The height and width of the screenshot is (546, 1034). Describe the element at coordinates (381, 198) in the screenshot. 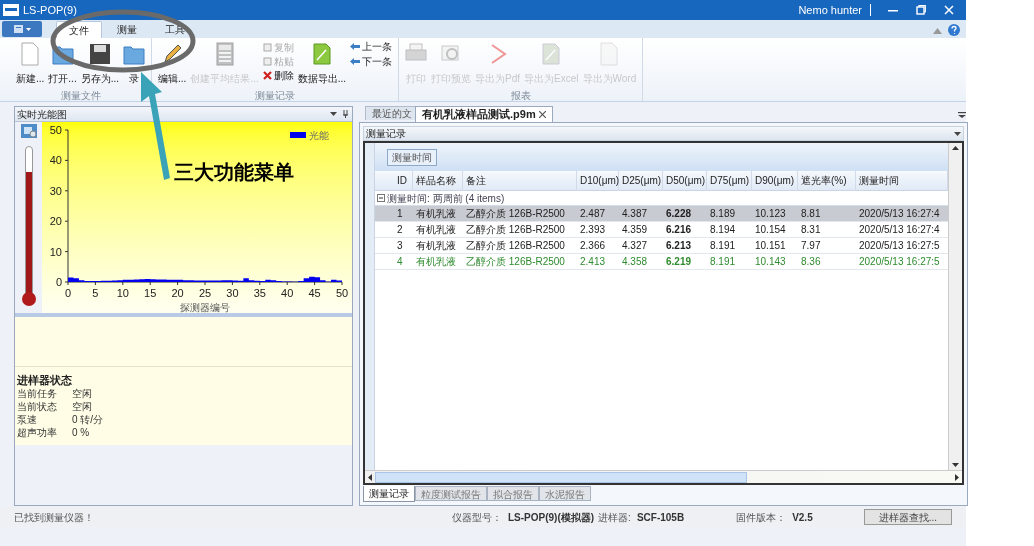

I see `collapse-icon` at that location.